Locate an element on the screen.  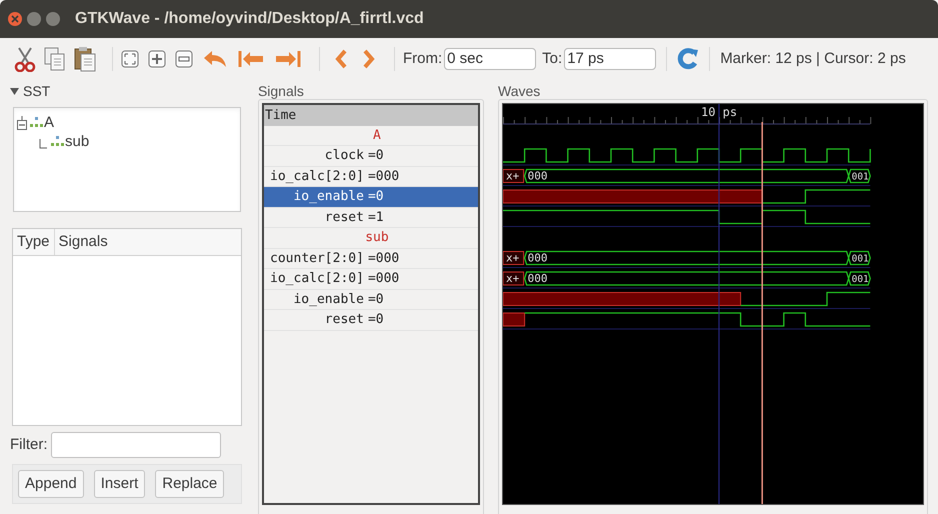
copy-icon is located at coordinates (55, 59).